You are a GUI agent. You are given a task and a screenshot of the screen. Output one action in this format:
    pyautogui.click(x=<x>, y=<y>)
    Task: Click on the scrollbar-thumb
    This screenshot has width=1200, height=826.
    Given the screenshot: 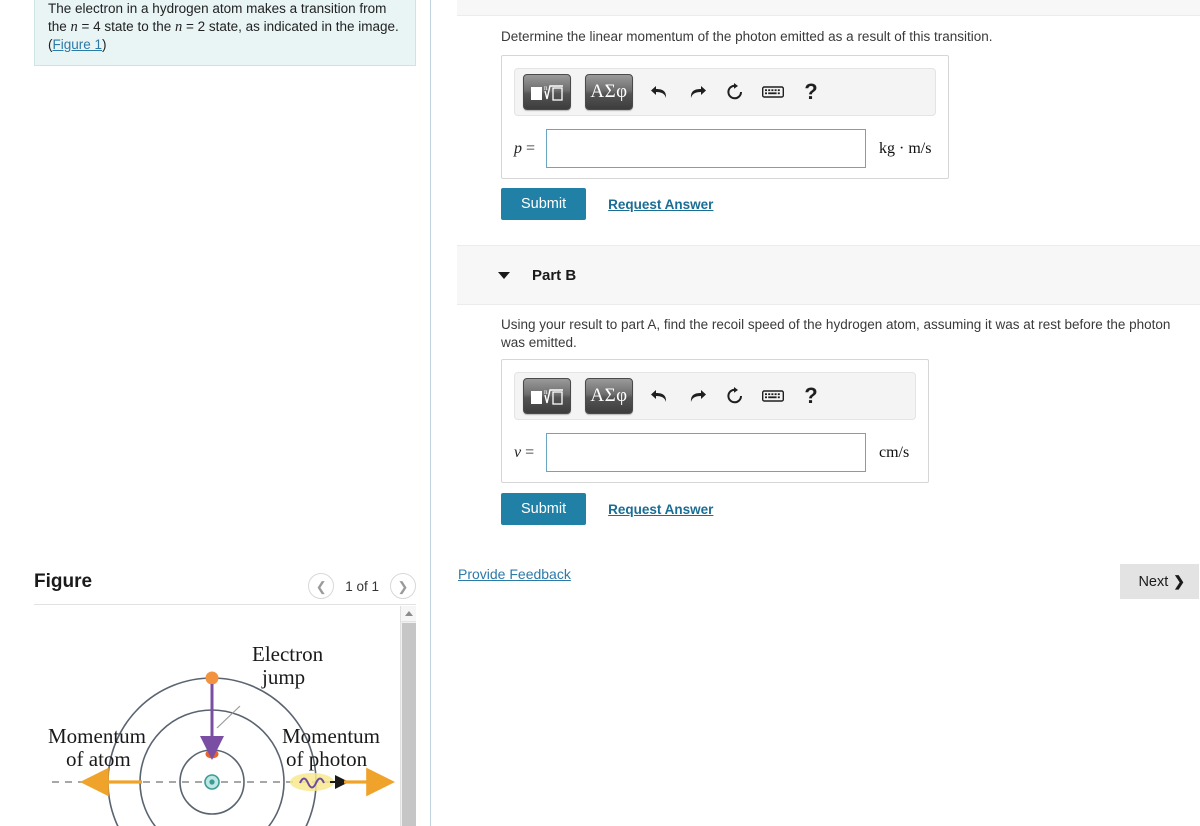 What is the action you would take?
    pyautogui.click(x=409, y=724)
    